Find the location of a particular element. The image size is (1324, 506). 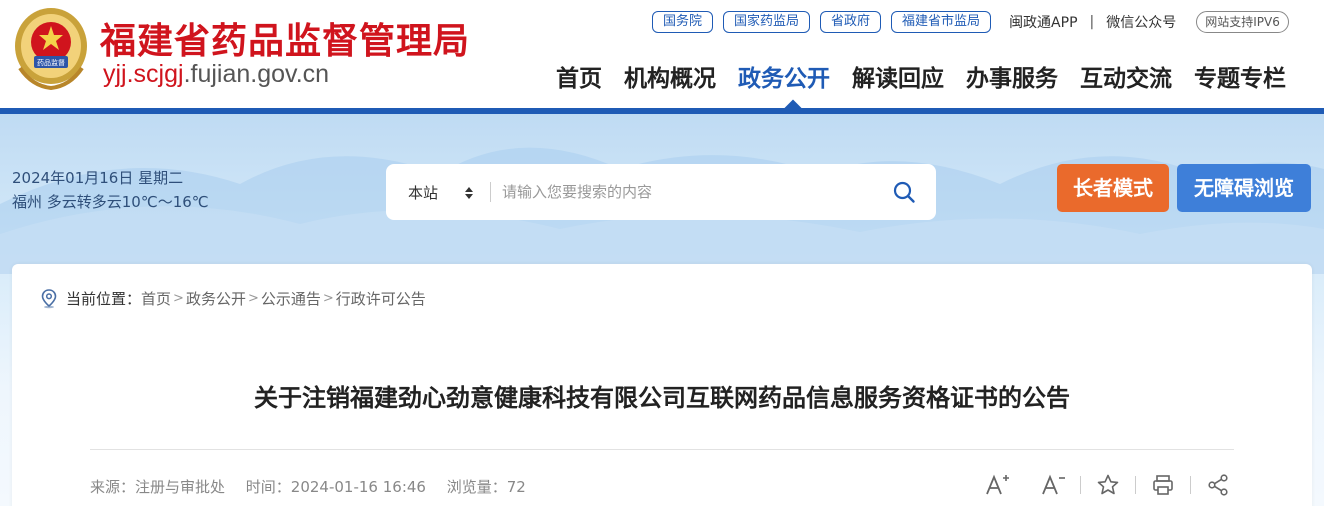

star-icon is located at coordinates (1108, 484).